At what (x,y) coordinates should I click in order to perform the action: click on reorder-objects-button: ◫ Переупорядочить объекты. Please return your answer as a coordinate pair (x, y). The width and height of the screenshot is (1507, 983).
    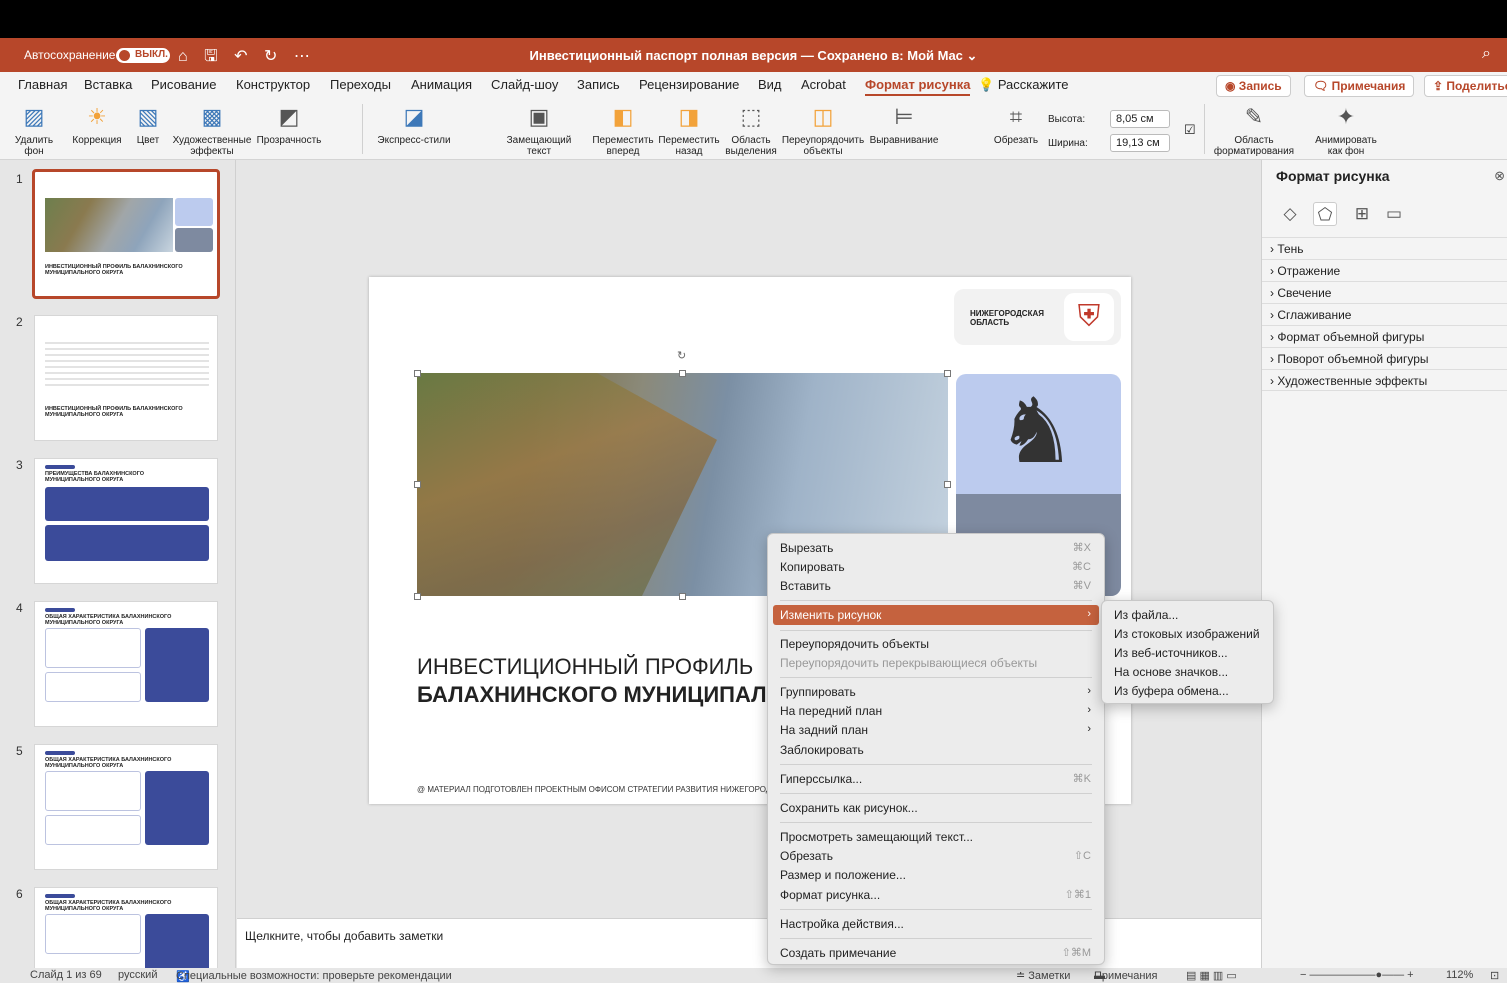
    Looking at the image, I should click on (823, 129).